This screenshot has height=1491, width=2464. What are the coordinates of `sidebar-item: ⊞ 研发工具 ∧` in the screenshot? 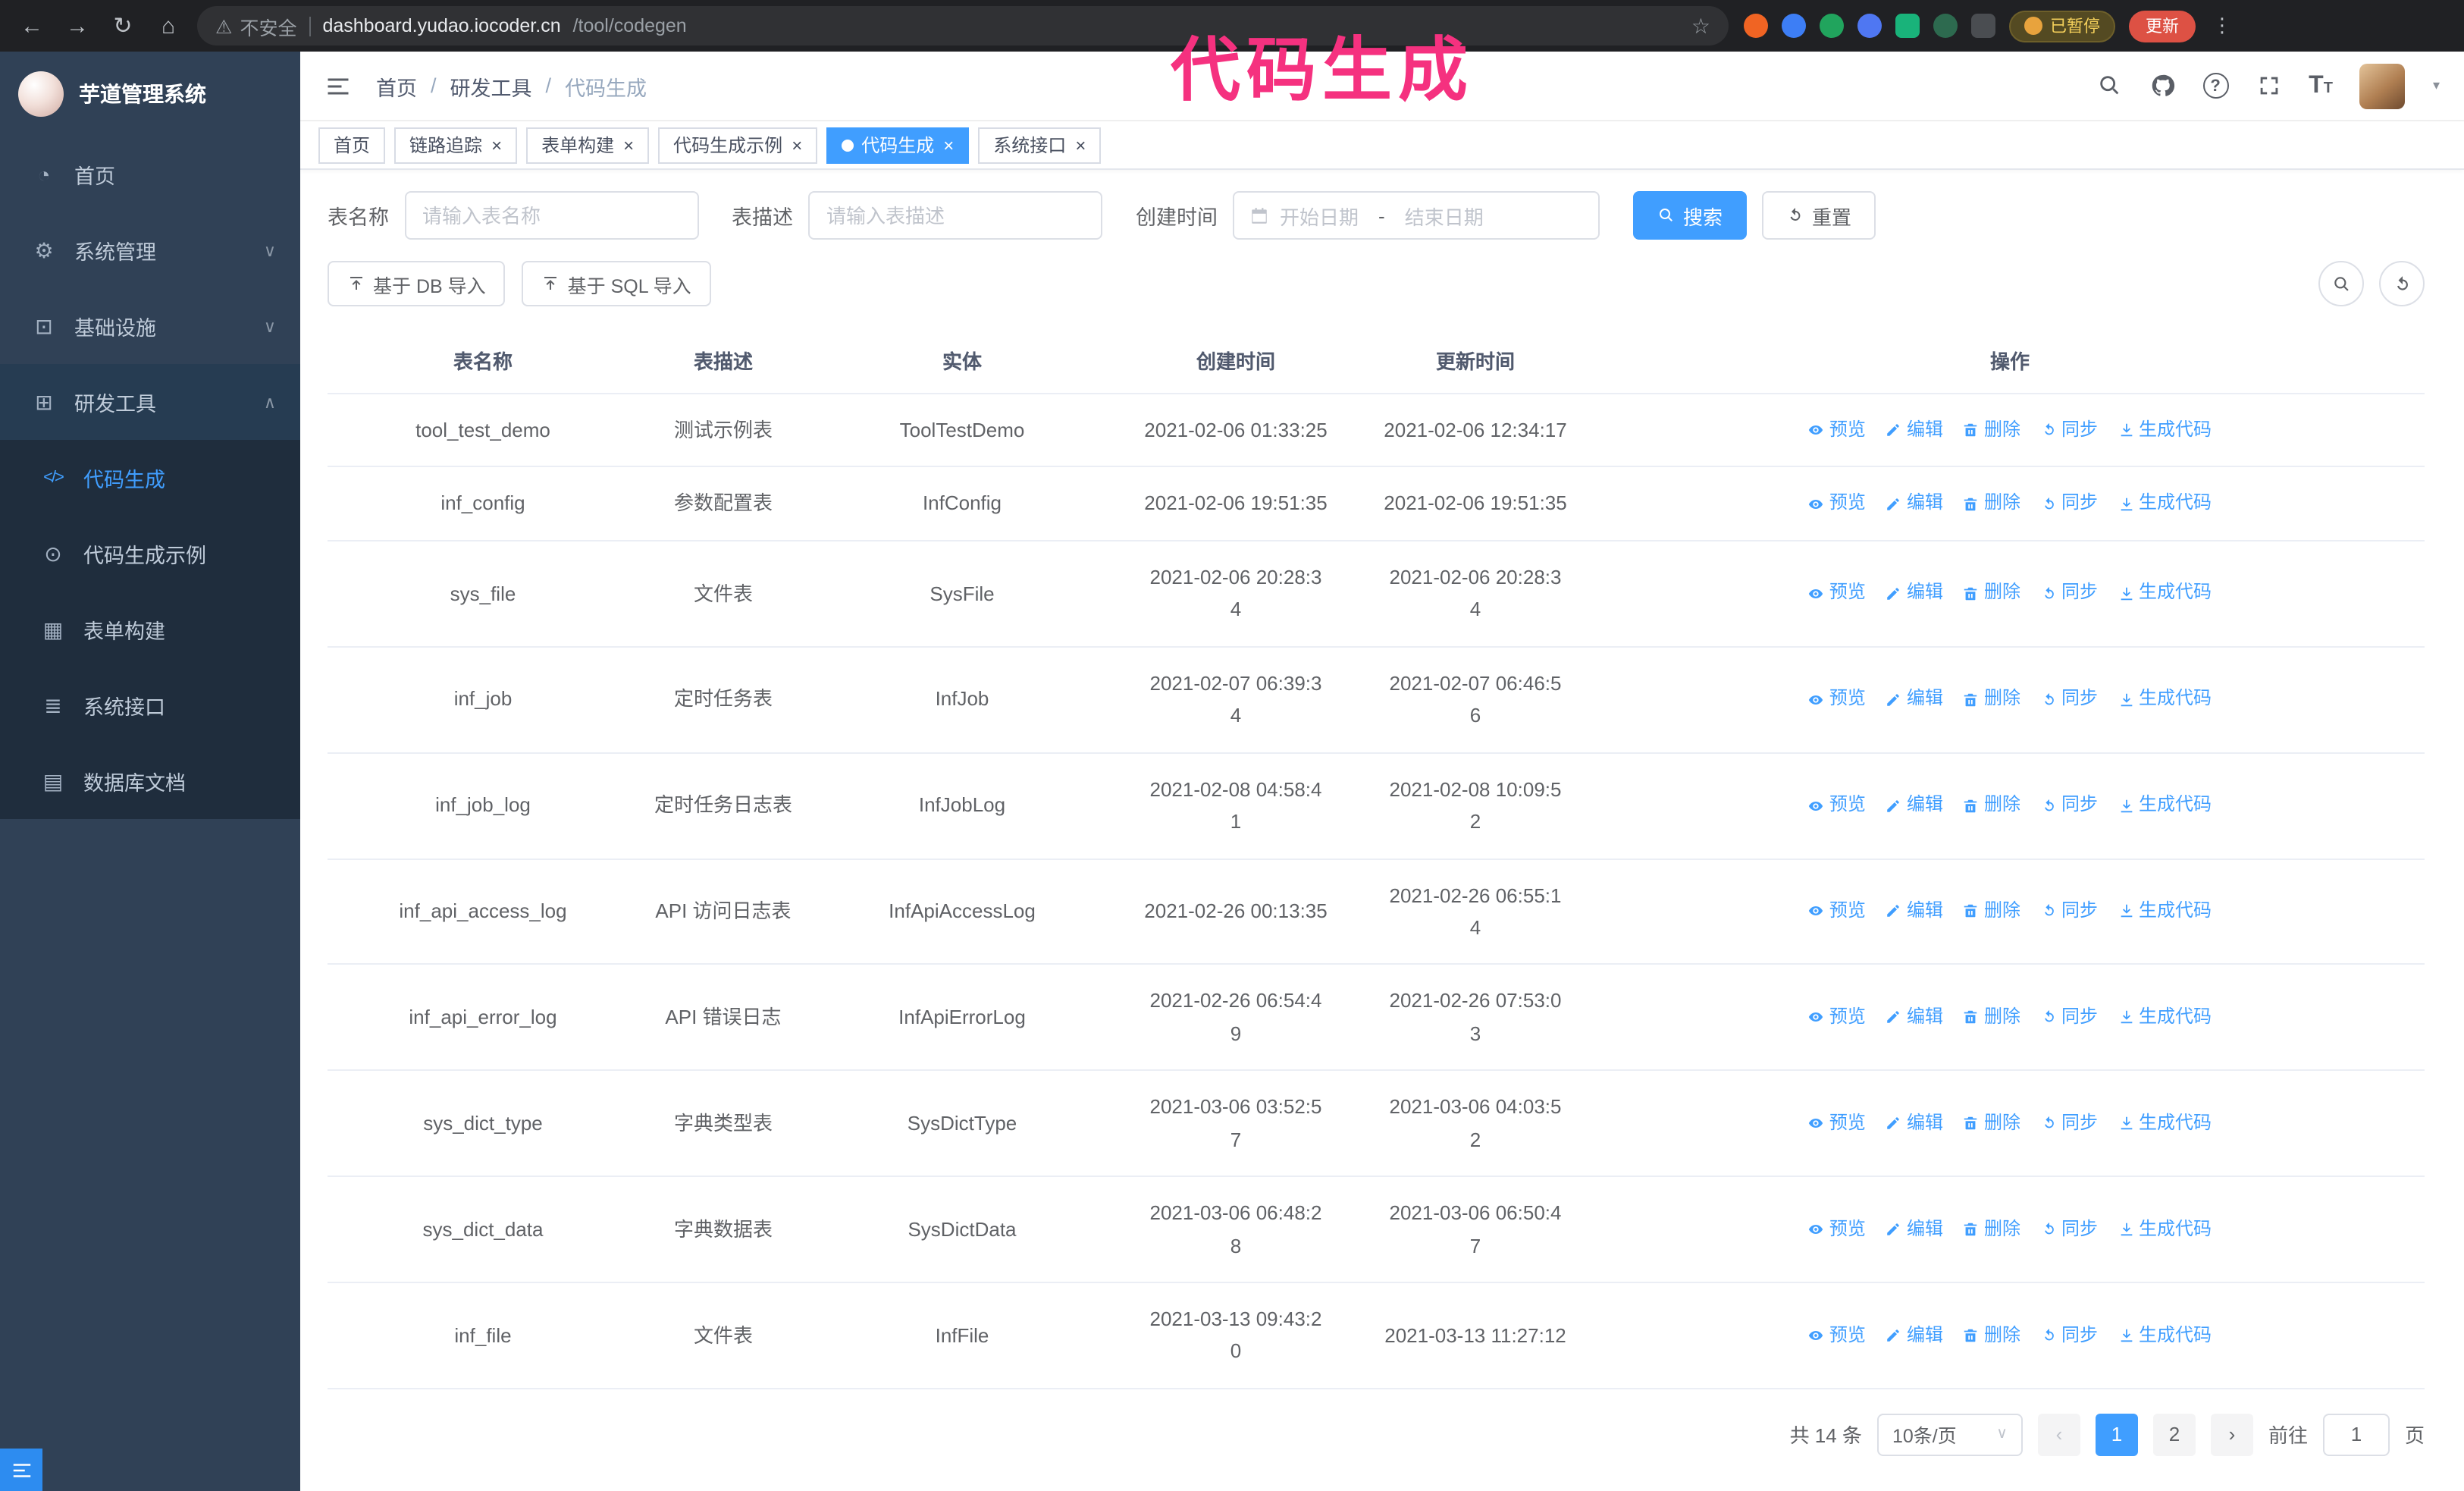 It's located at (150, 402).